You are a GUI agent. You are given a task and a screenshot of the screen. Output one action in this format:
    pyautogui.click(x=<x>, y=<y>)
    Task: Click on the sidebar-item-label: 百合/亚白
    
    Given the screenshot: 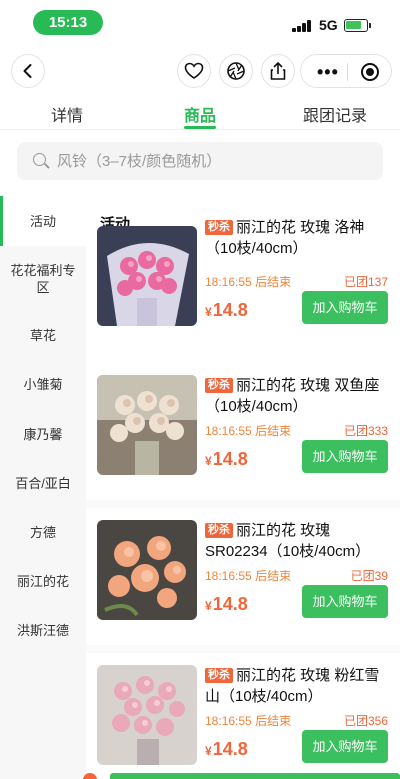 What is the action you would take?
    pyautogui.click(x=43, y=483)
    